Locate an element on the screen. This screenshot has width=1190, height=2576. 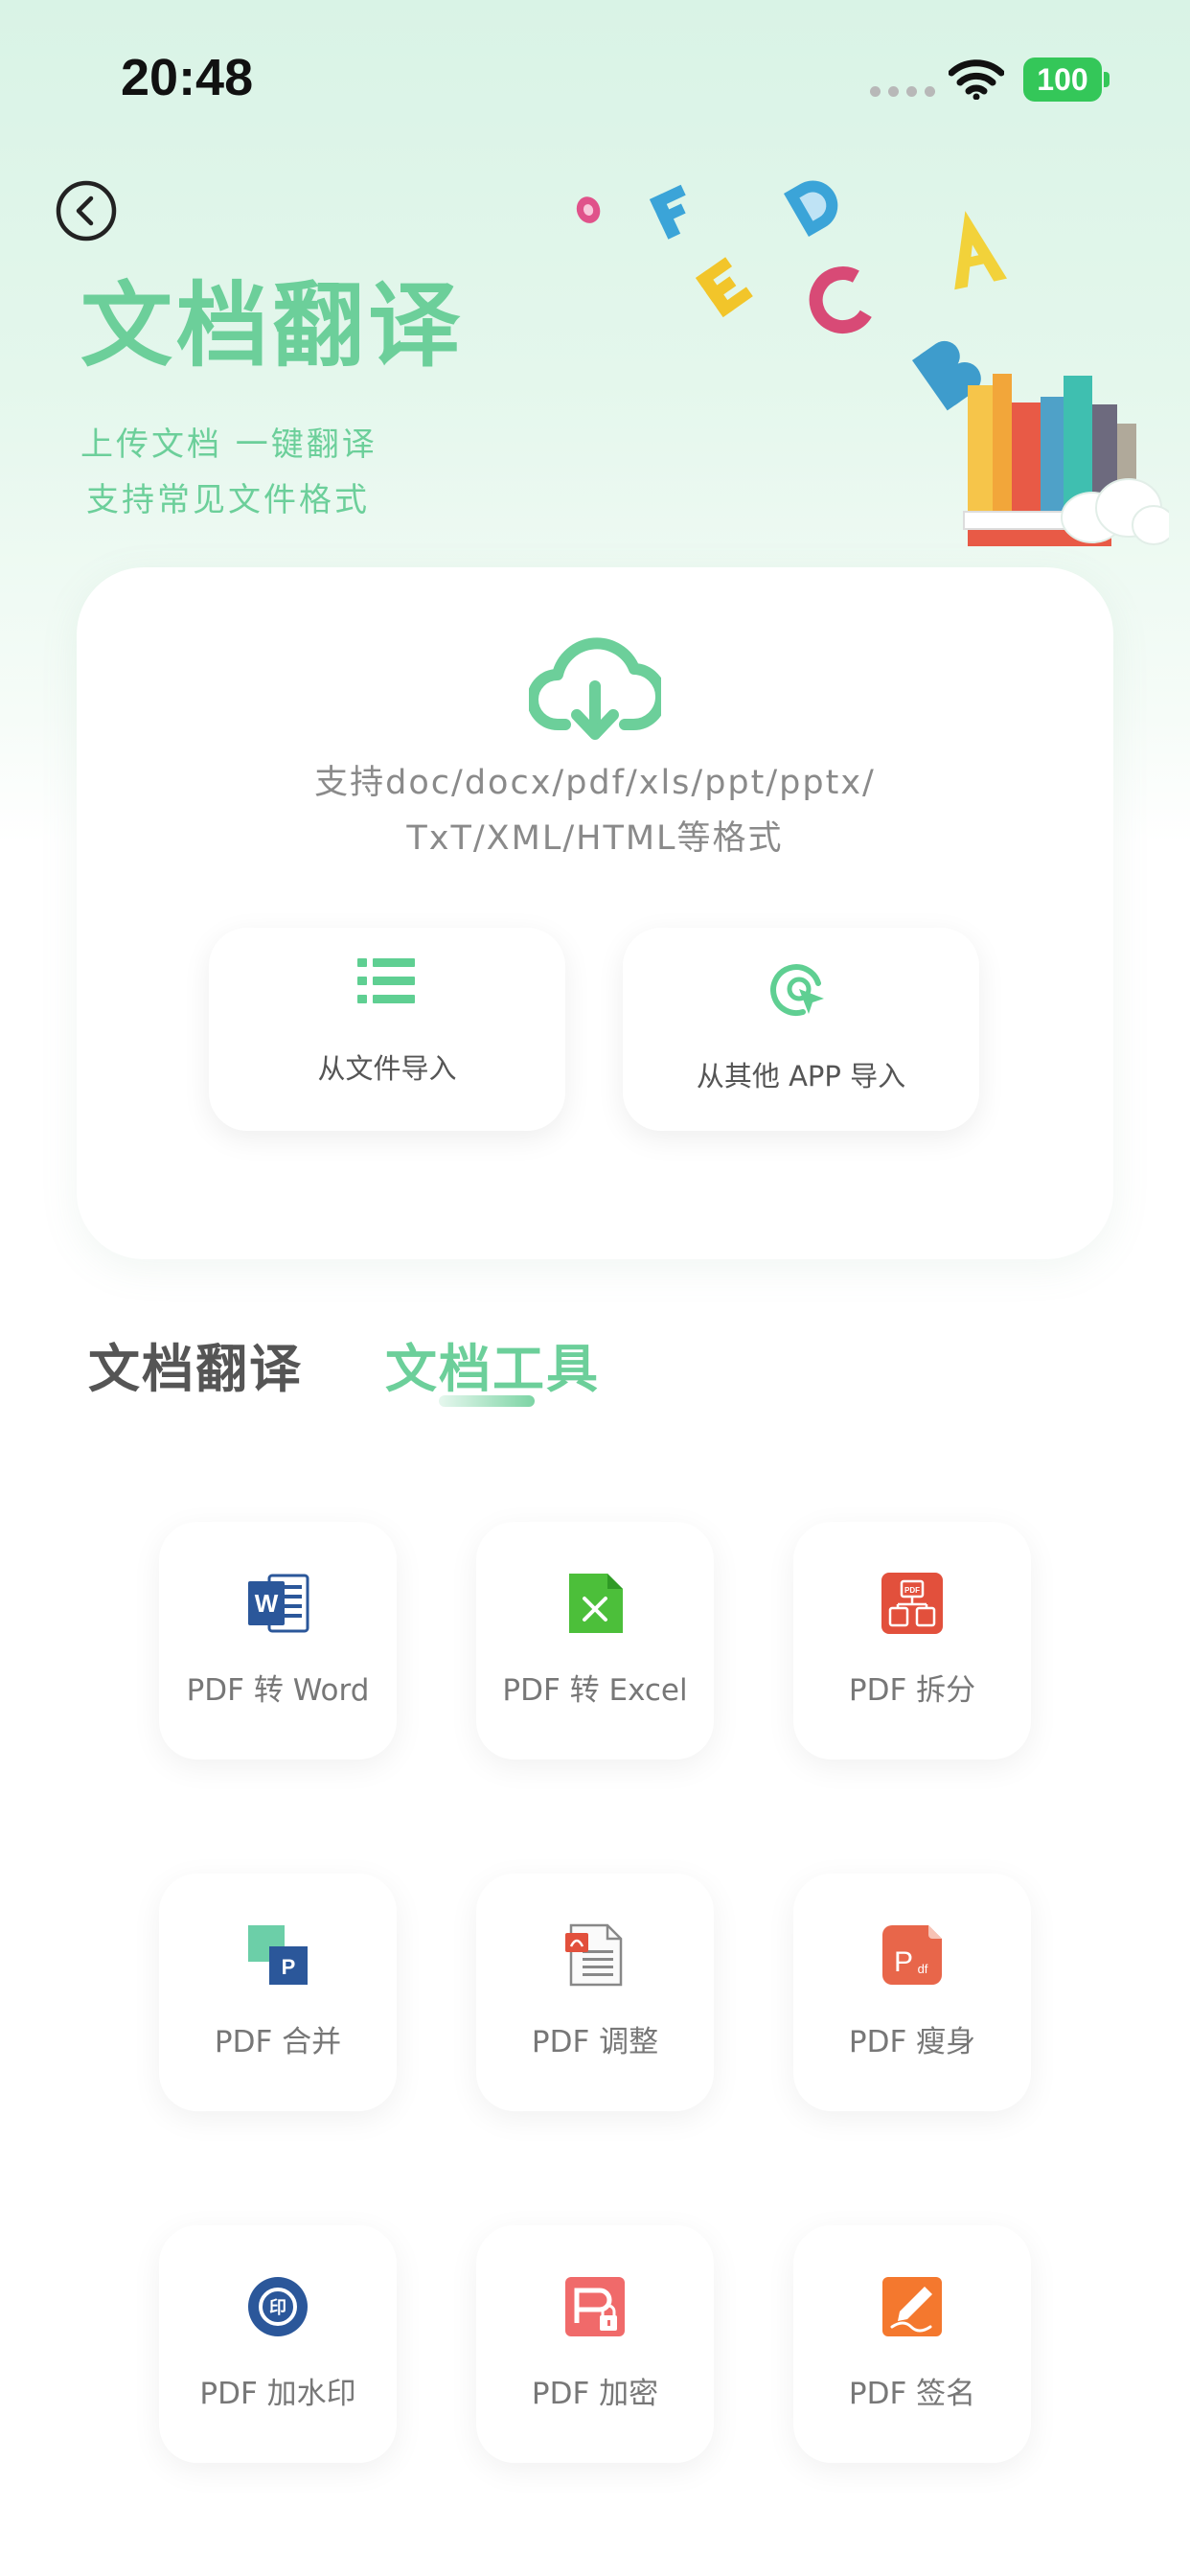
supported-formats-line1: 支持doc/docx/pdf/xls/ppt/pptx/ is located at coordinates (595, 783).